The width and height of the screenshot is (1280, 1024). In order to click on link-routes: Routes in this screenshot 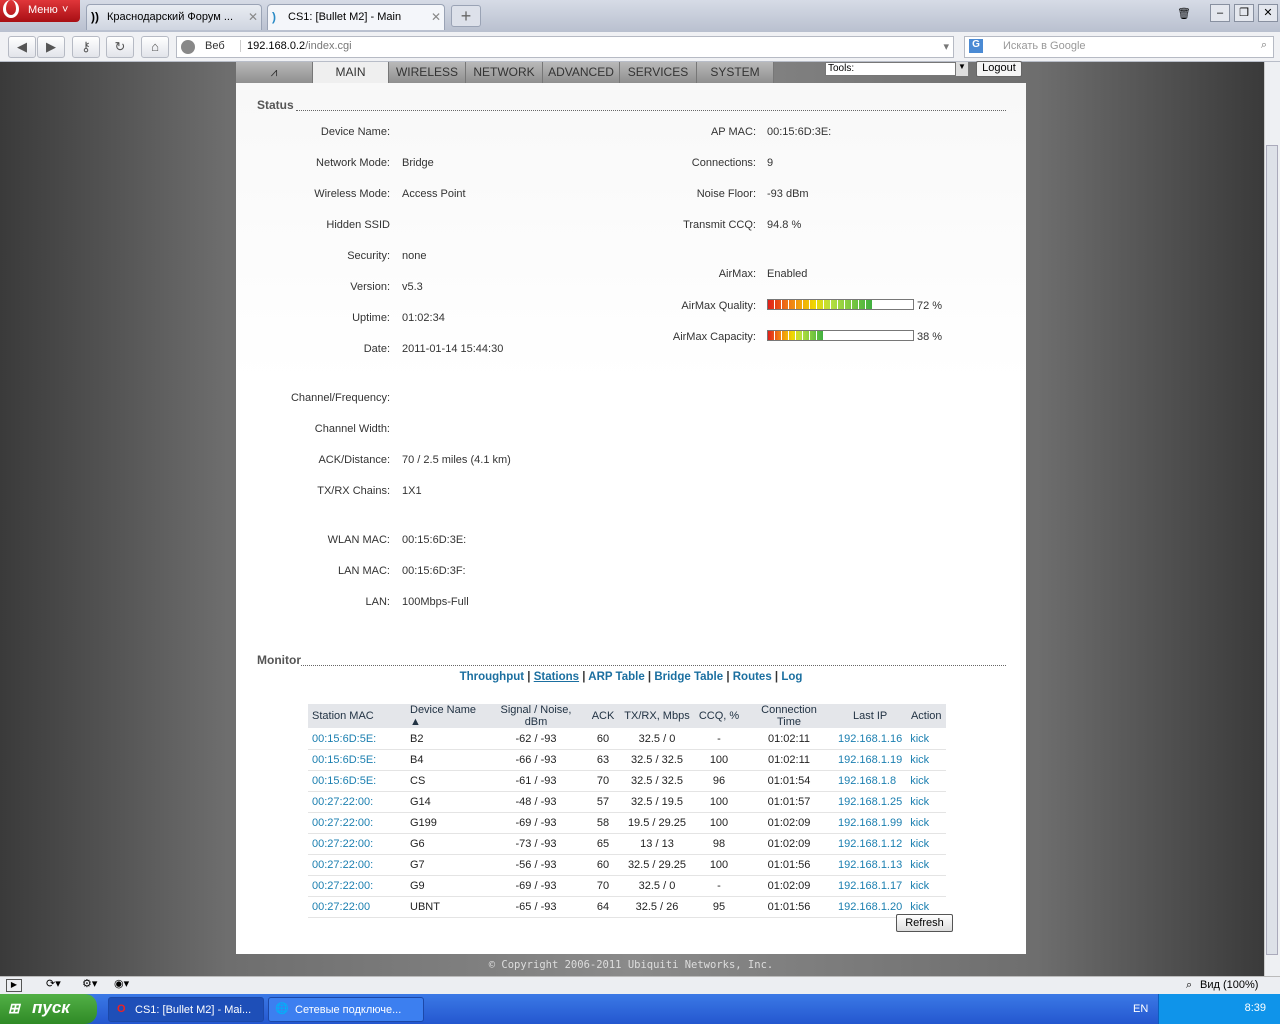, I will do `click(752, 677)`.